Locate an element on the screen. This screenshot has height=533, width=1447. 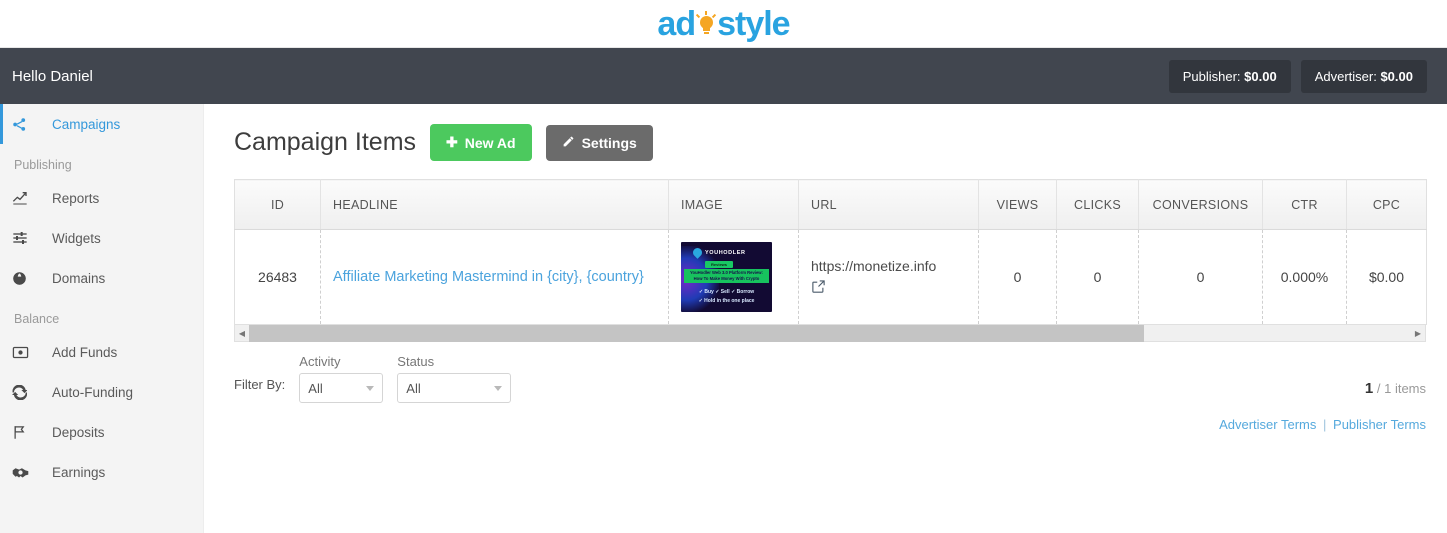
sidebar-item-reports-label: Reports is located at coordinates (76, 198).